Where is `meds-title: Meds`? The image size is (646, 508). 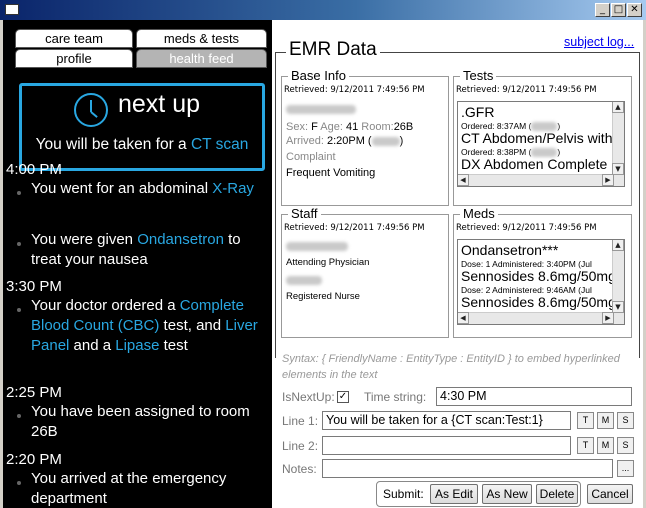 meds-title: Meds is located at coordinates (479, 213).